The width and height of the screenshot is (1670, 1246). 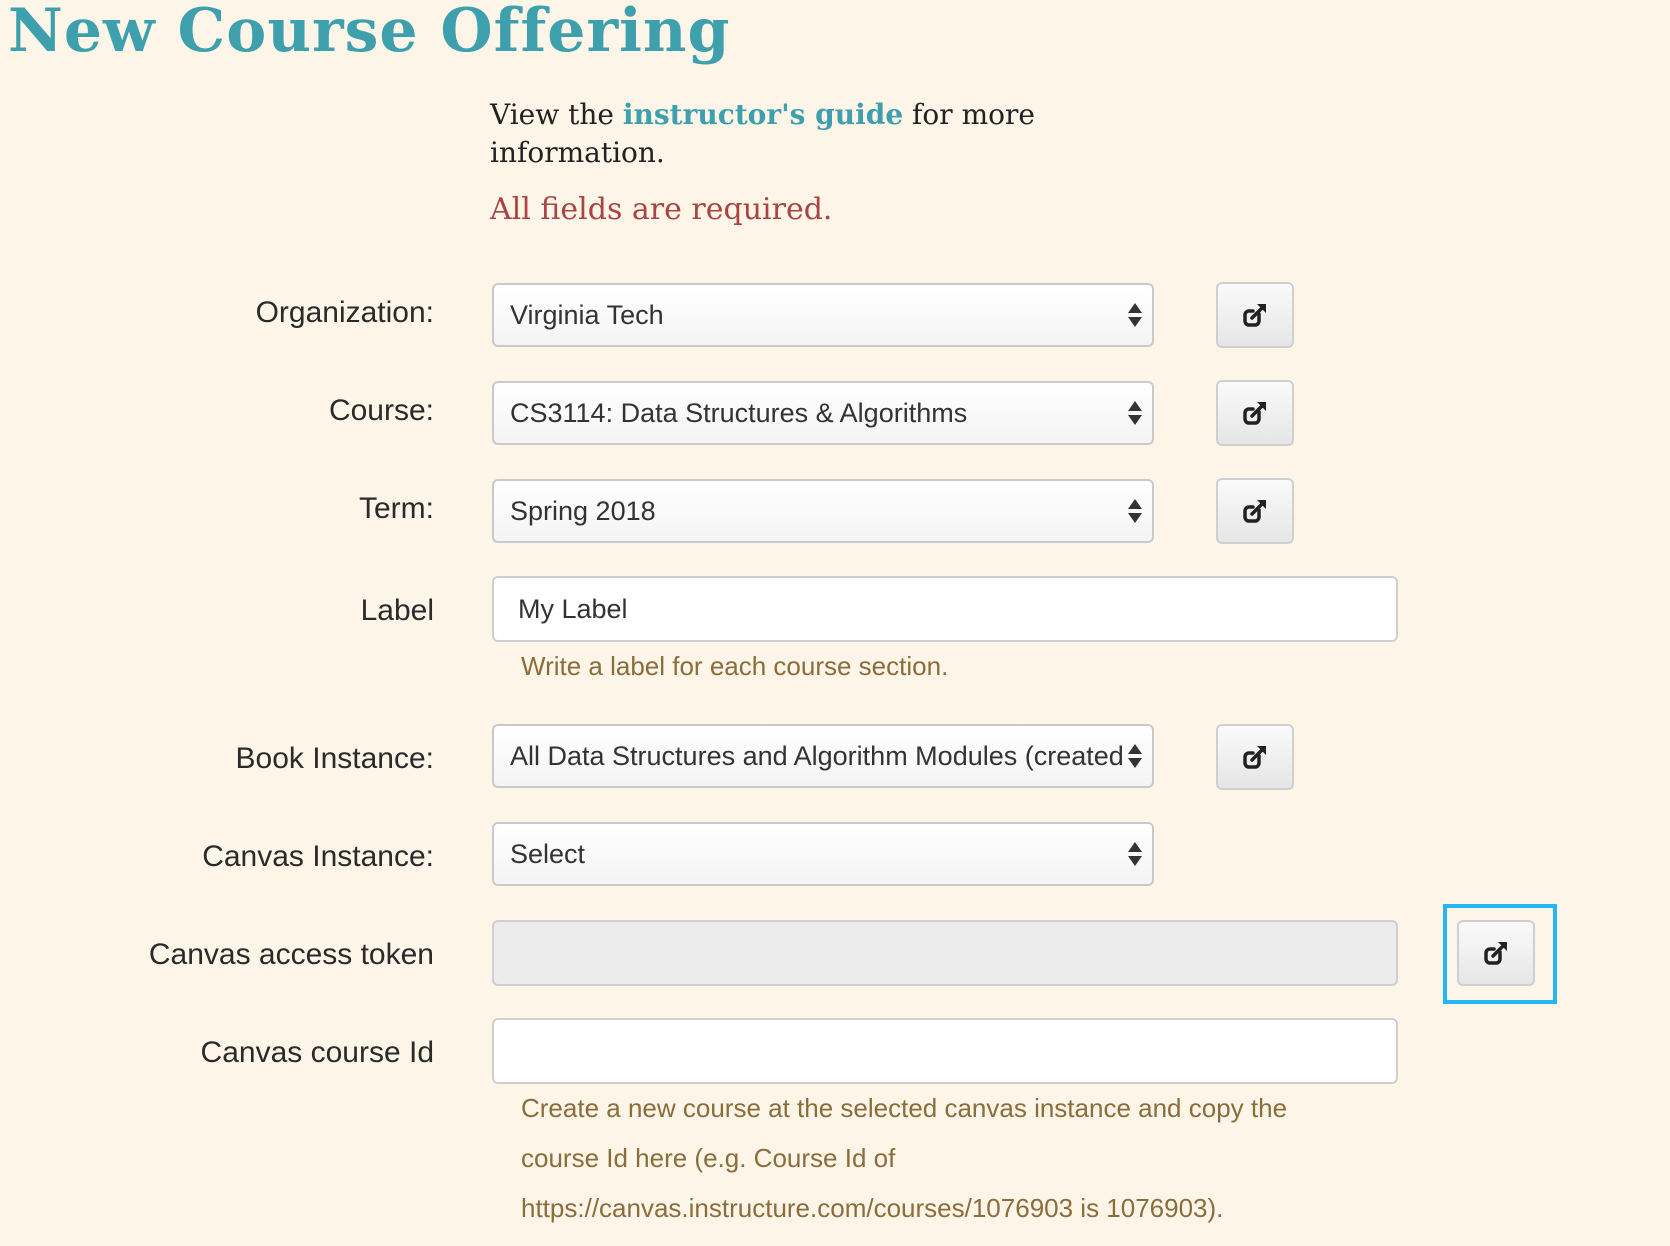 I want to click on intro-prefix: View the, so click(x=556, y=114).